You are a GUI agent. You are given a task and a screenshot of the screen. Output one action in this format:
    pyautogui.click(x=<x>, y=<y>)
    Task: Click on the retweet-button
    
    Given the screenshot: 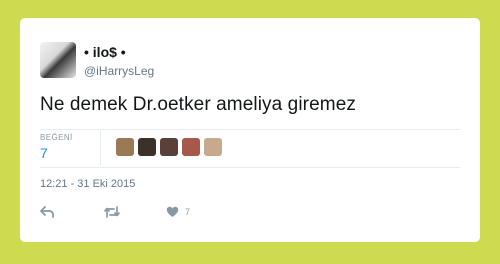 What is the action you would take?
    pyautogui.click(x=112, y=212)
    